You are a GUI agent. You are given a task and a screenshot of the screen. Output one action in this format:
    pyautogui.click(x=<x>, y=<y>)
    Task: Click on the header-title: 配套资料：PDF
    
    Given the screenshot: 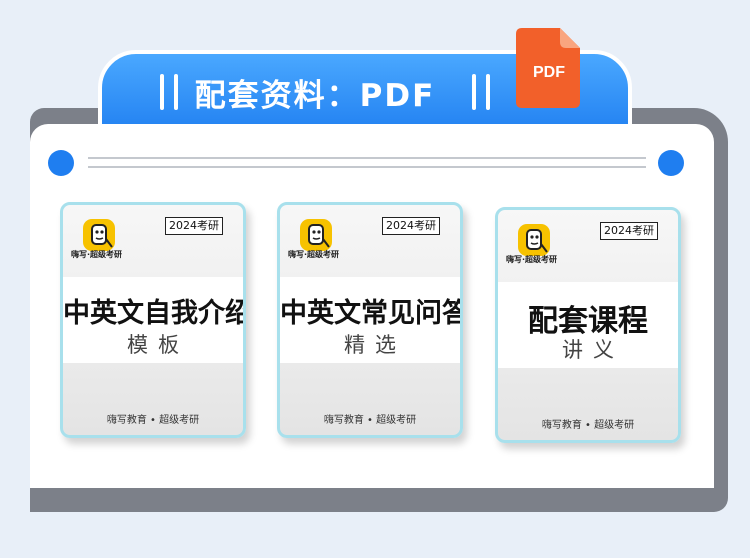 What is the action you would take?
    pyautogui.click(x=315, y=95)
    